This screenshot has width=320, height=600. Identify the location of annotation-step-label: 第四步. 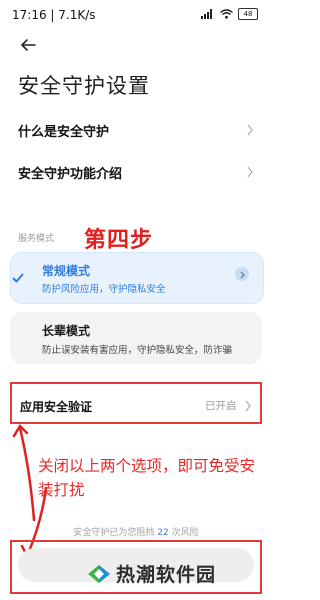
(119, 240).